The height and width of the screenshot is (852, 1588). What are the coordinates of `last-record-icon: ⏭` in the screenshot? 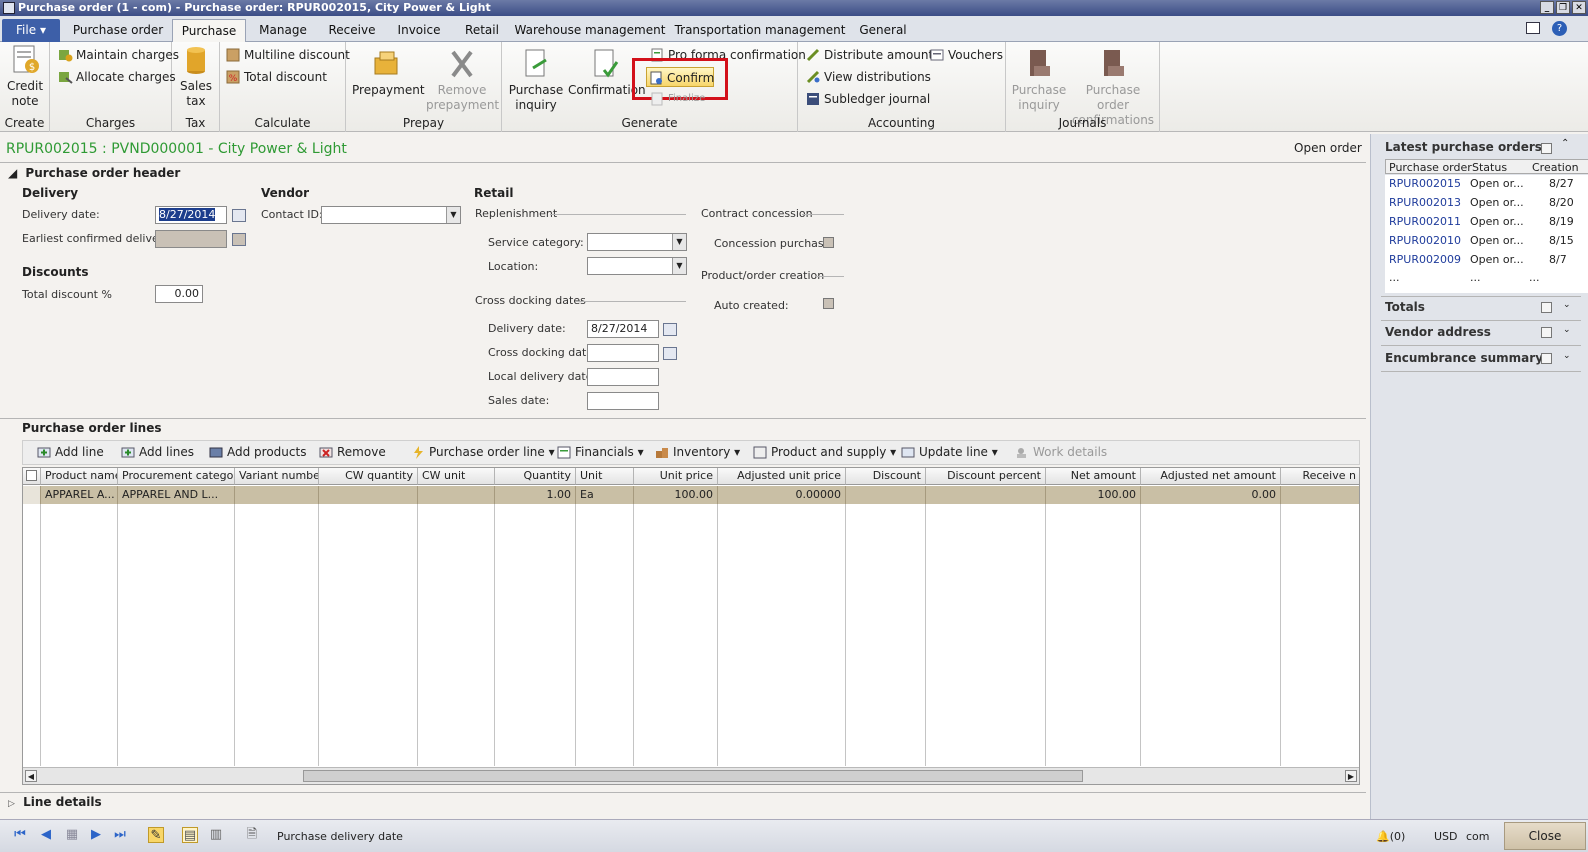 It's located at (120, 835).